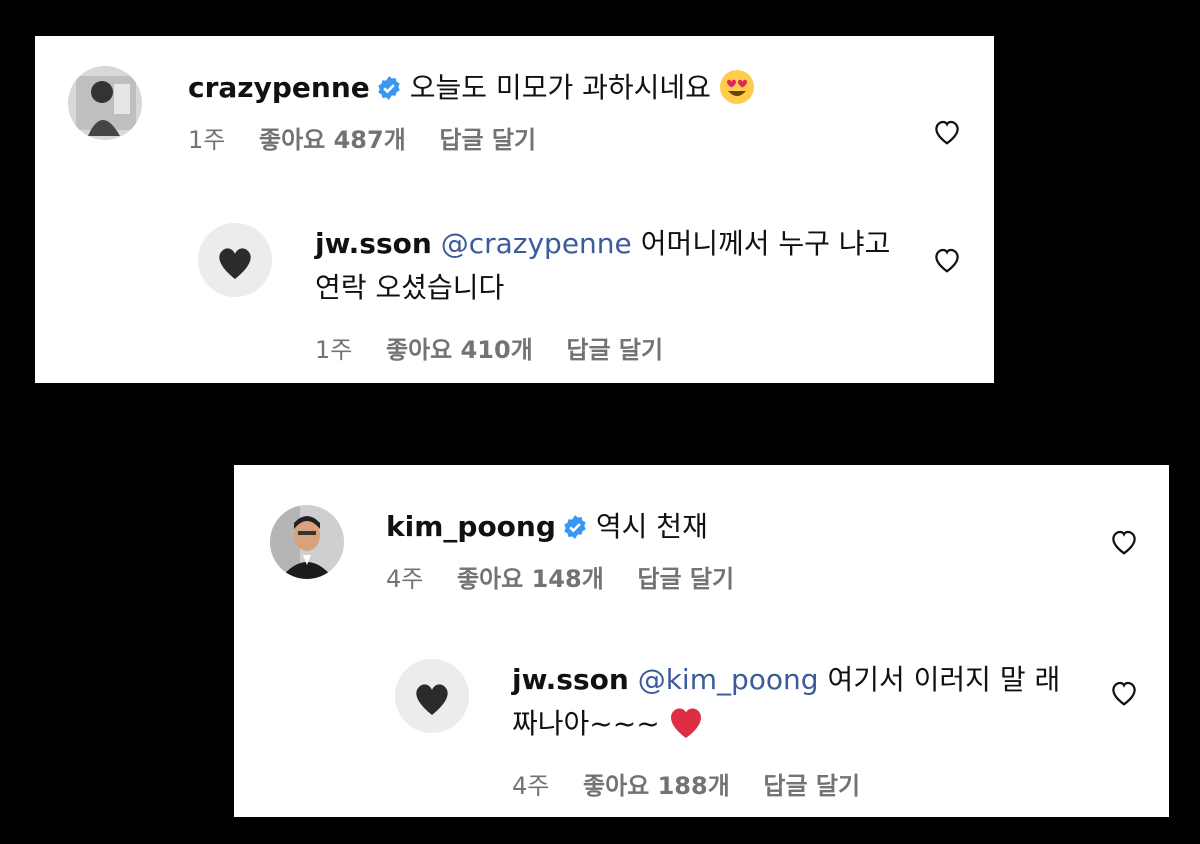 The width and height of the screenshot is (1200, 844). Describe the element at coordinates (332, 140) in the screenshot. I see `likes-count: 좋아요 487개` at that location.